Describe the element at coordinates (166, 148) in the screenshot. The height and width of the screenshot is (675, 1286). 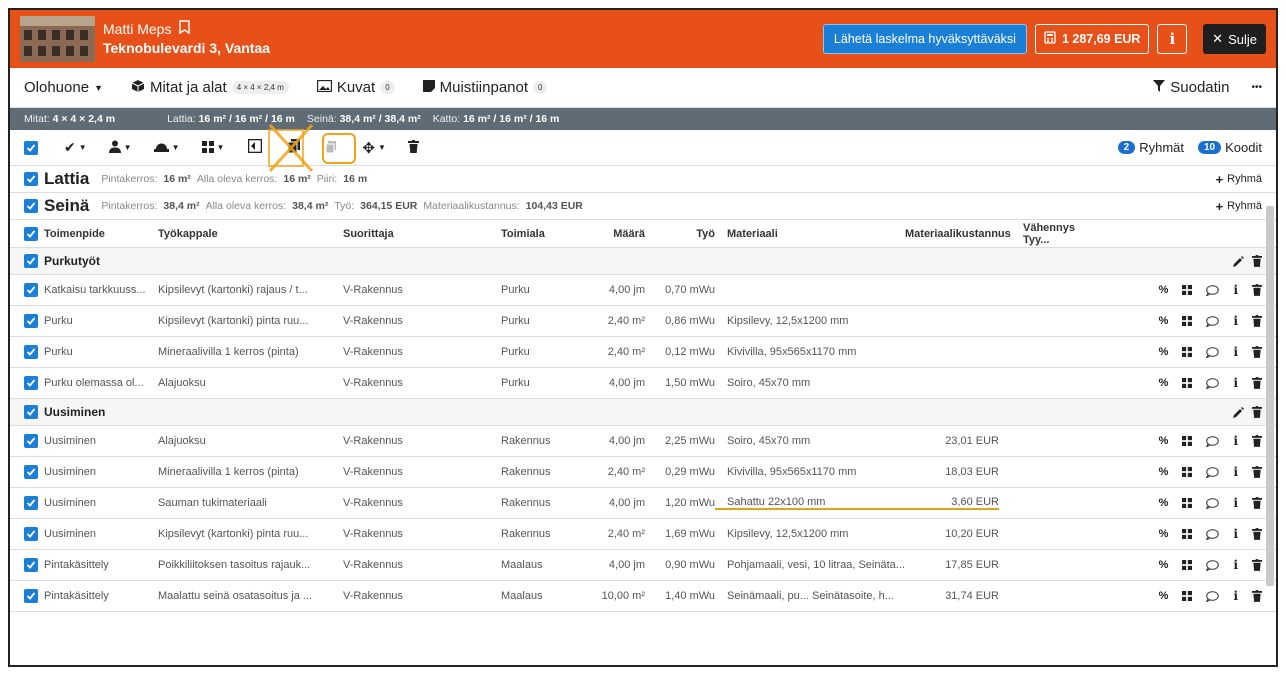
I see `industry-dropdown: ▼` at that location.